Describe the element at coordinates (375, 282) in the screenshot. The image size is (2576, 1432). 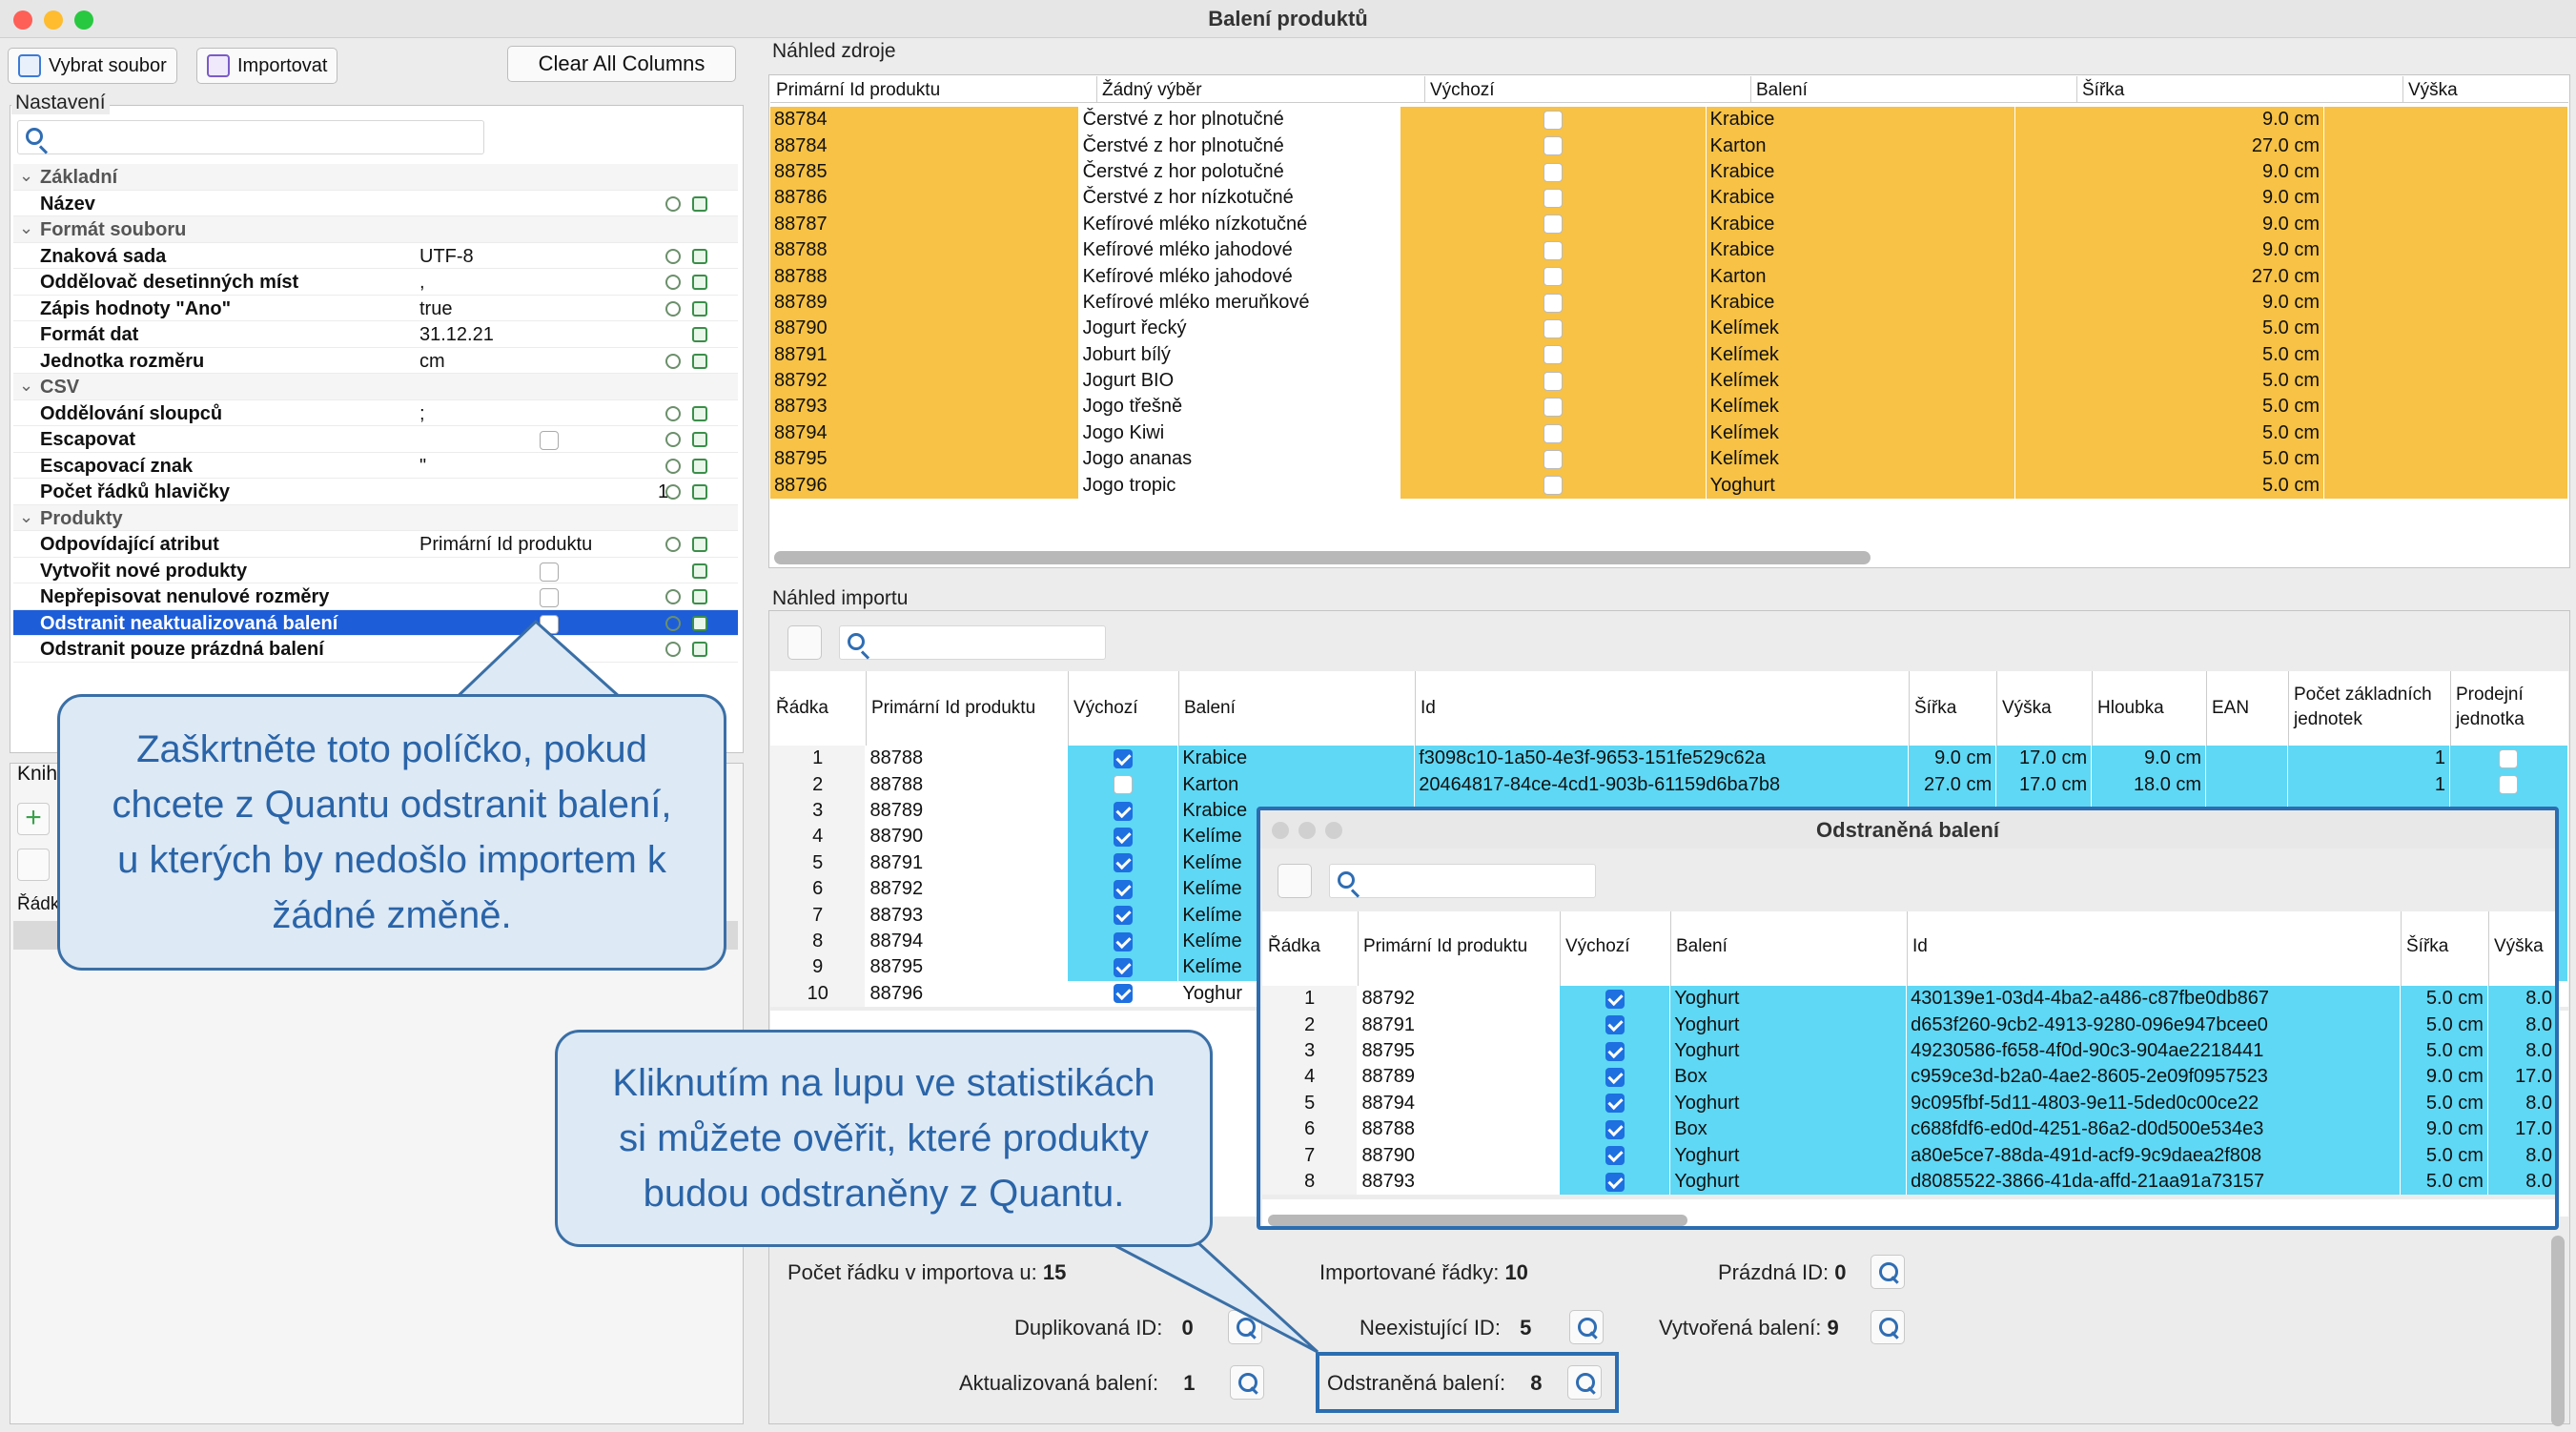
I see `settings-property-row: Oddělovač desetinných míst,` at that location.